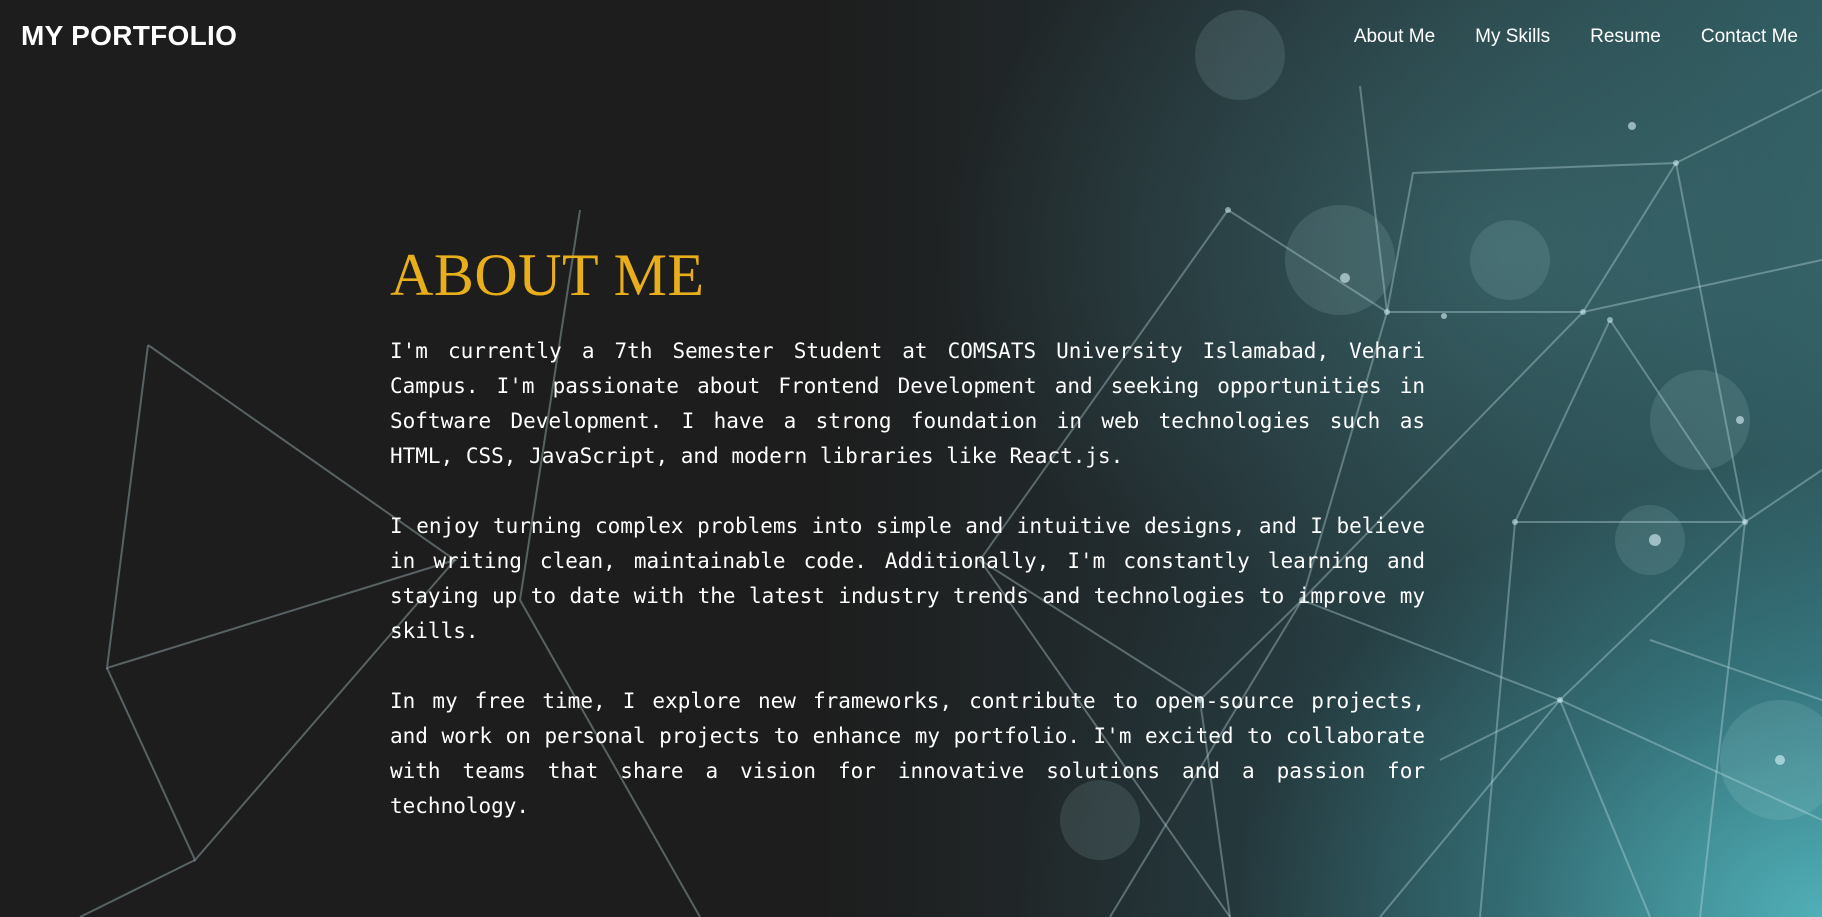  What do you see at coordinates (1625, 37) in the screenshot?
I see `nav-link-resume: Resume` at bounding box center [1625, 37].